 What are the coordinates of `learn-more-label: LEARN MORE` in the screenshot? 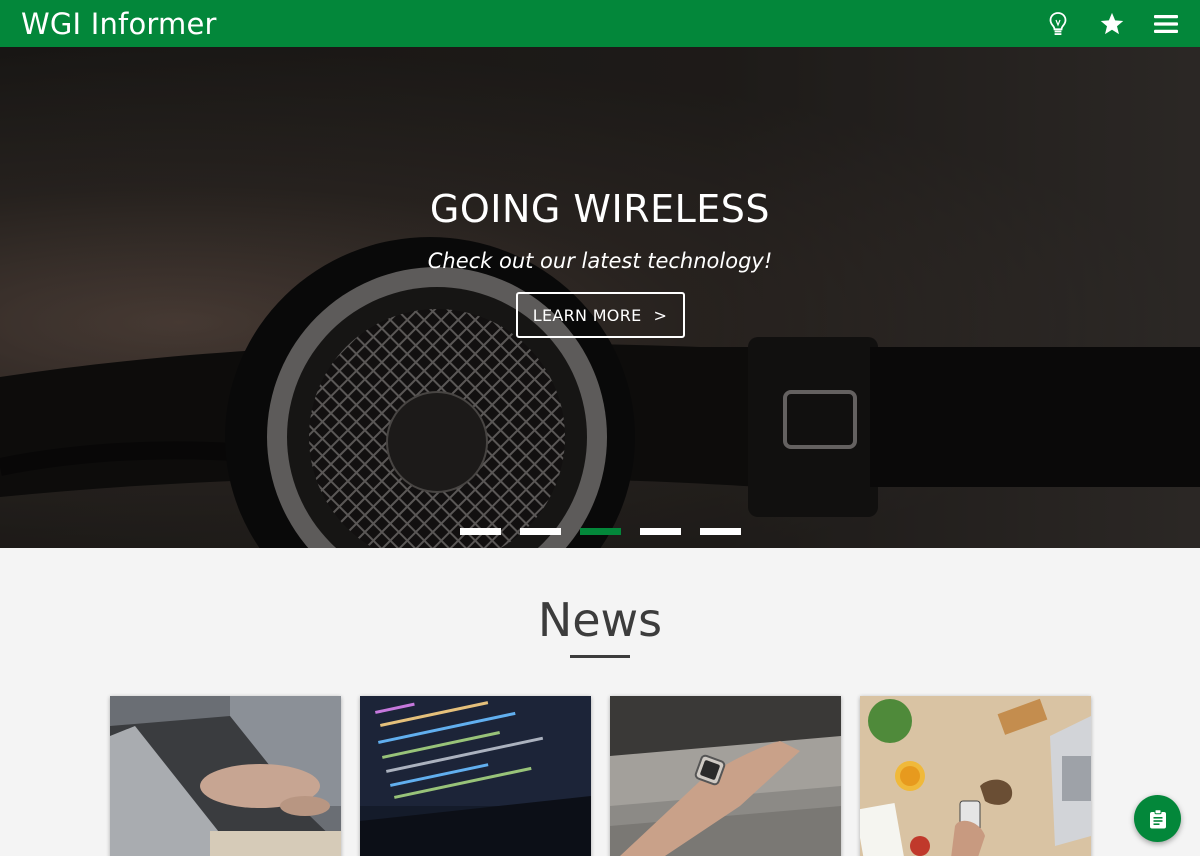 It's located at (587, 315).